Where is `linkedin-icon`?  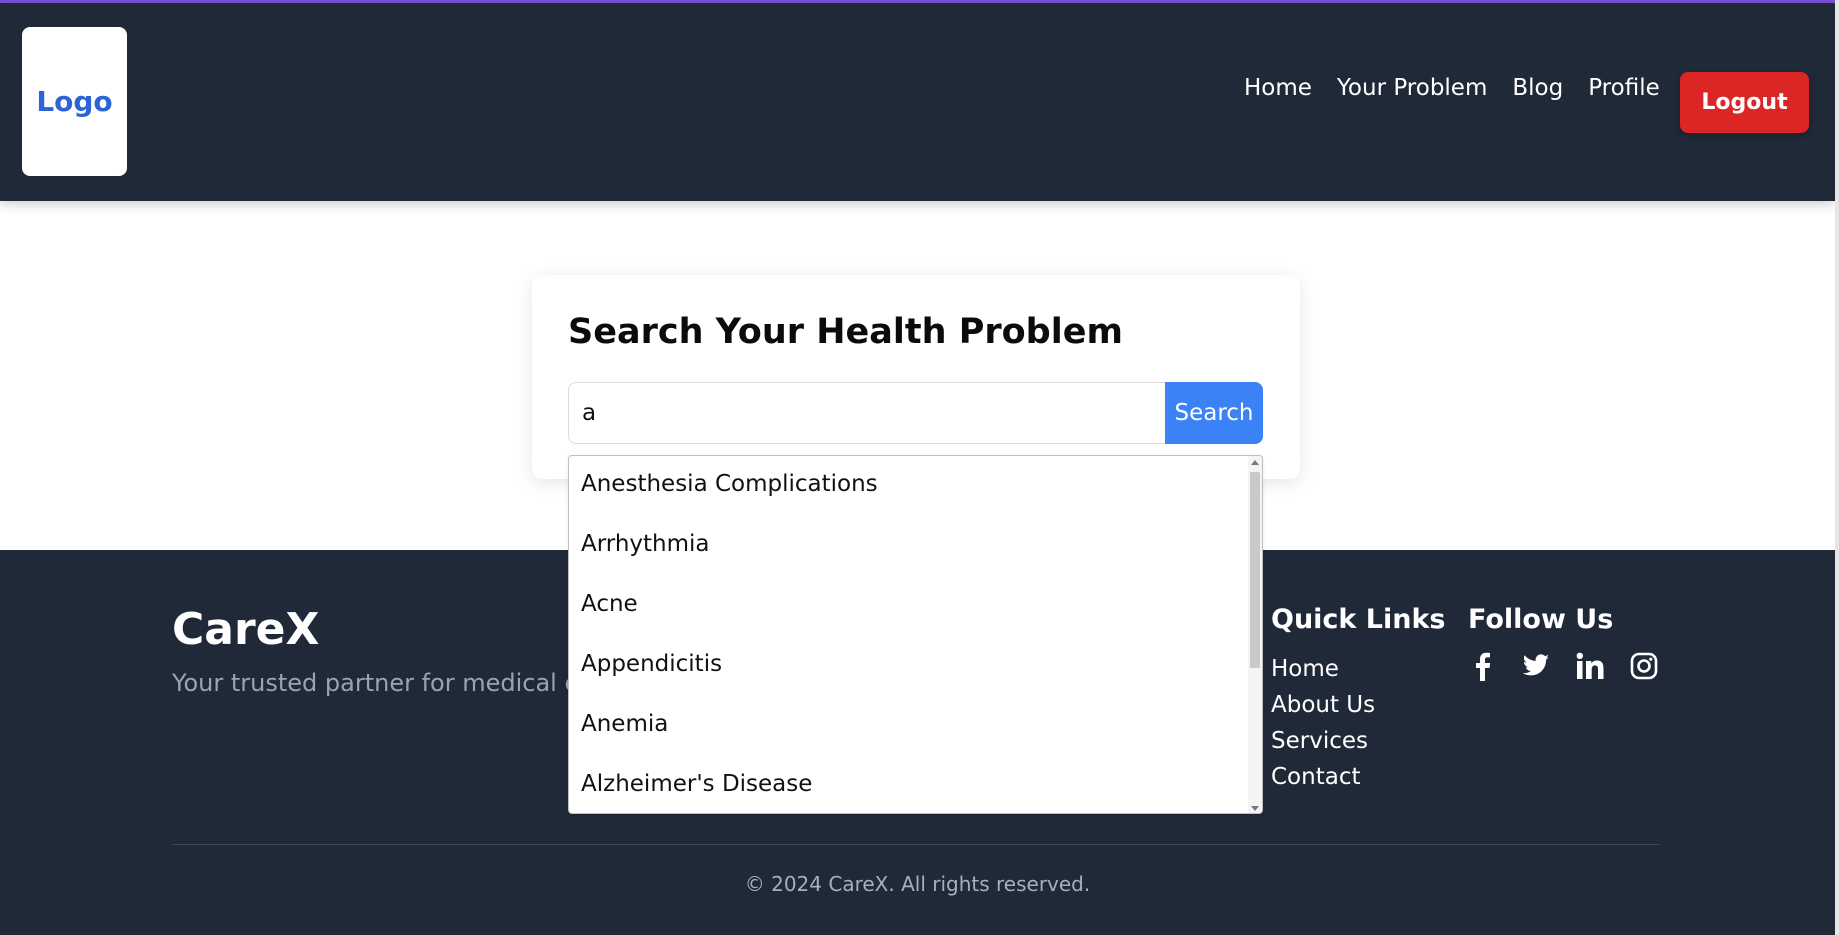
linkedin-icon is located at coordinates (1590, 666).